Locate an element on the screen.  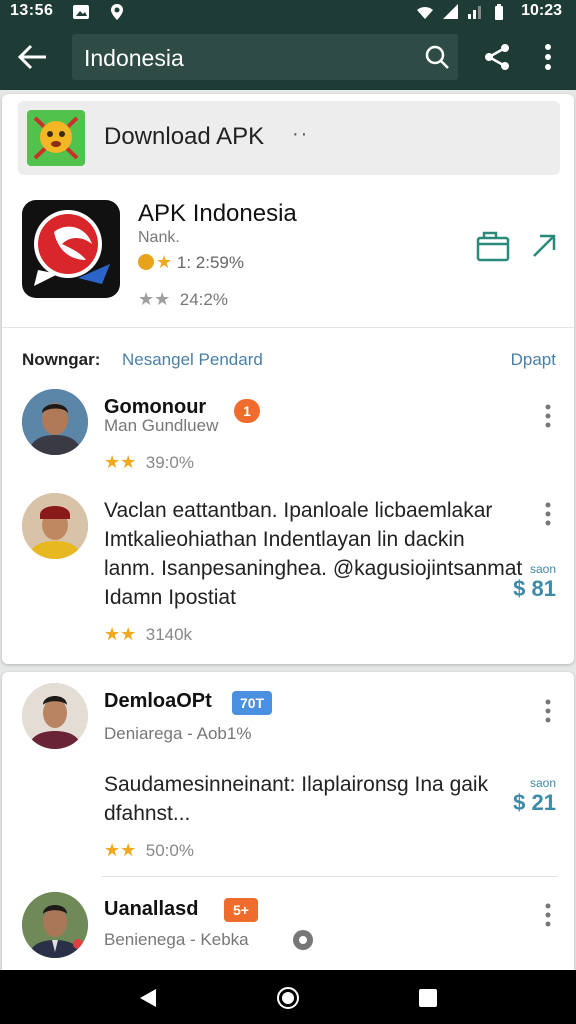
app-rating-row: ★ 1: 2:59% is located at coordinates (191, 262).